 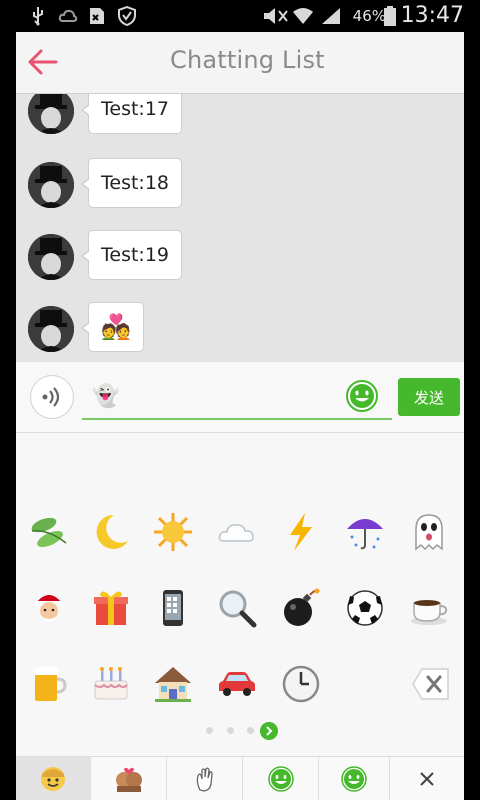 I want to click on backspace-icon, so click(x=430, y=684).